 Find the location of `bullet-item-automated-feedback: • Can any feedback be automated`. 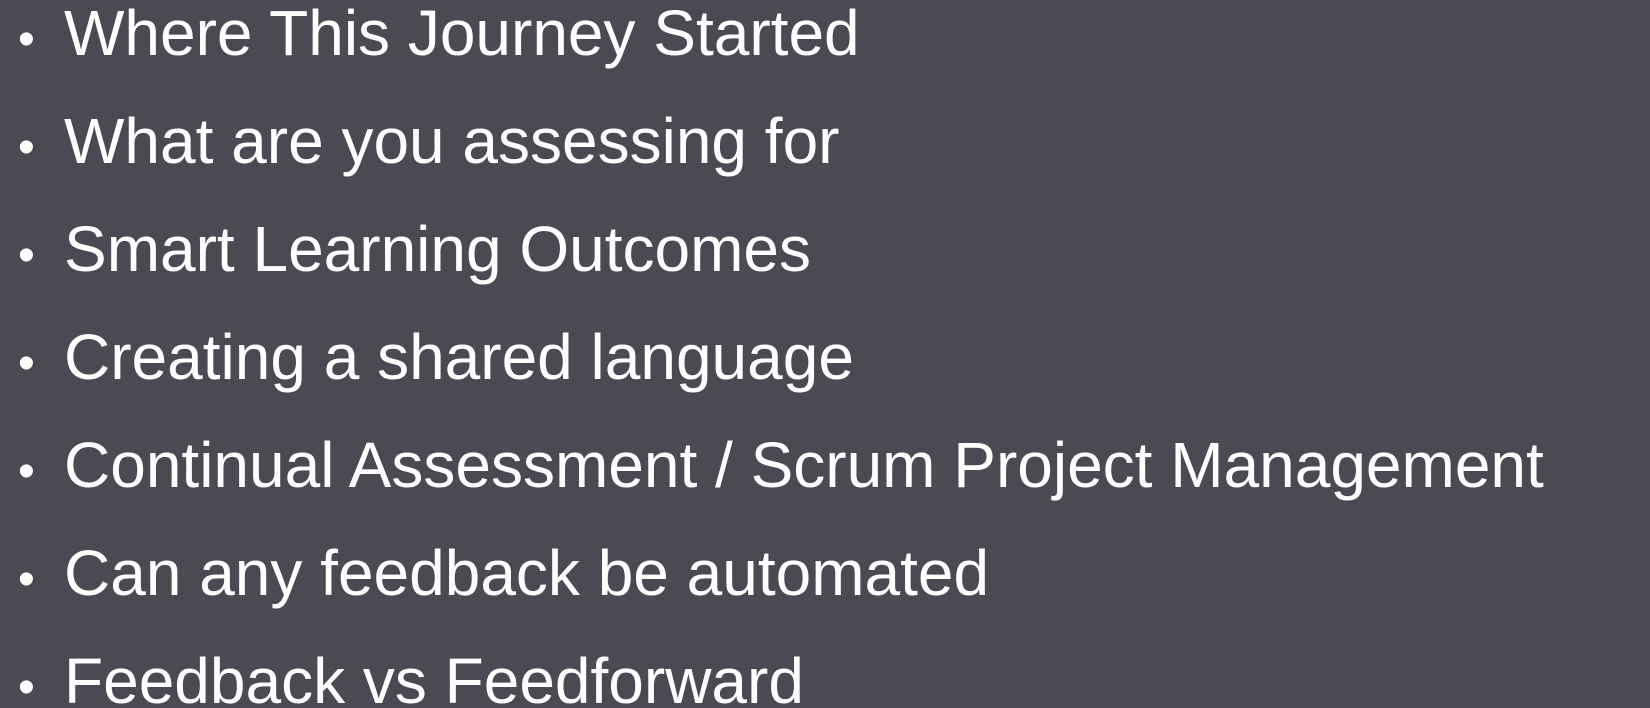

bullet-item-automated-feedback: • Can any feedback be automated is located at coordinates (781, 573).